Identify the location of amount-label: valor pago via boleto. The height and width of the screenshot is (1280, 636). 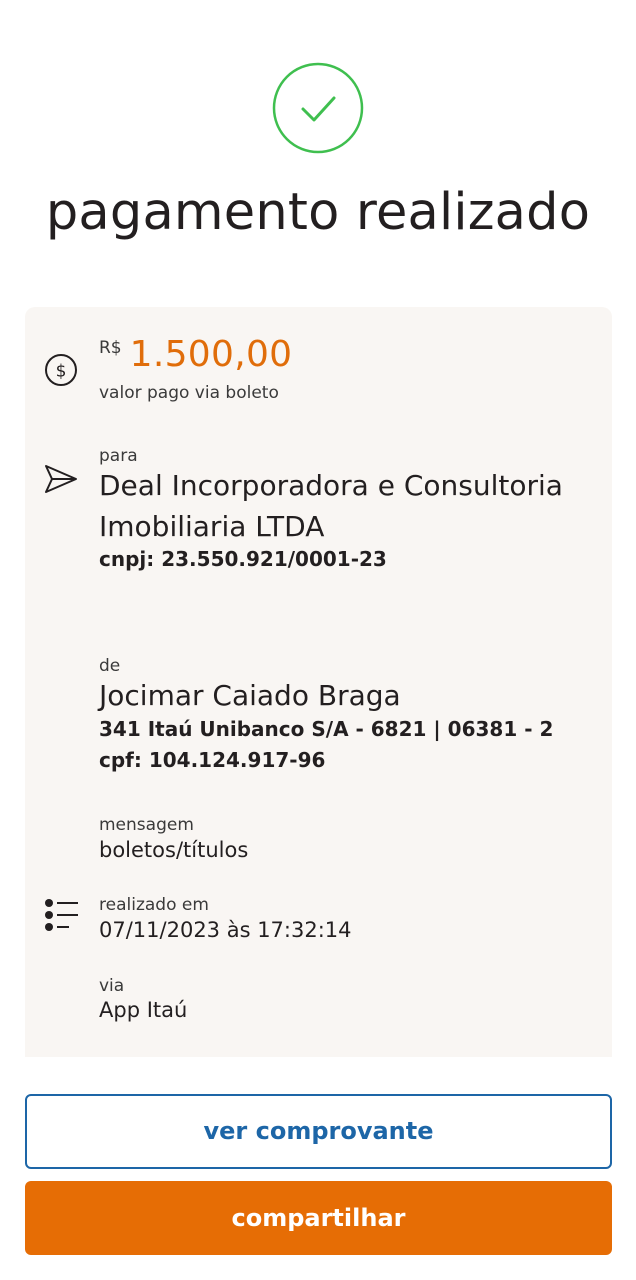
(189, 393).